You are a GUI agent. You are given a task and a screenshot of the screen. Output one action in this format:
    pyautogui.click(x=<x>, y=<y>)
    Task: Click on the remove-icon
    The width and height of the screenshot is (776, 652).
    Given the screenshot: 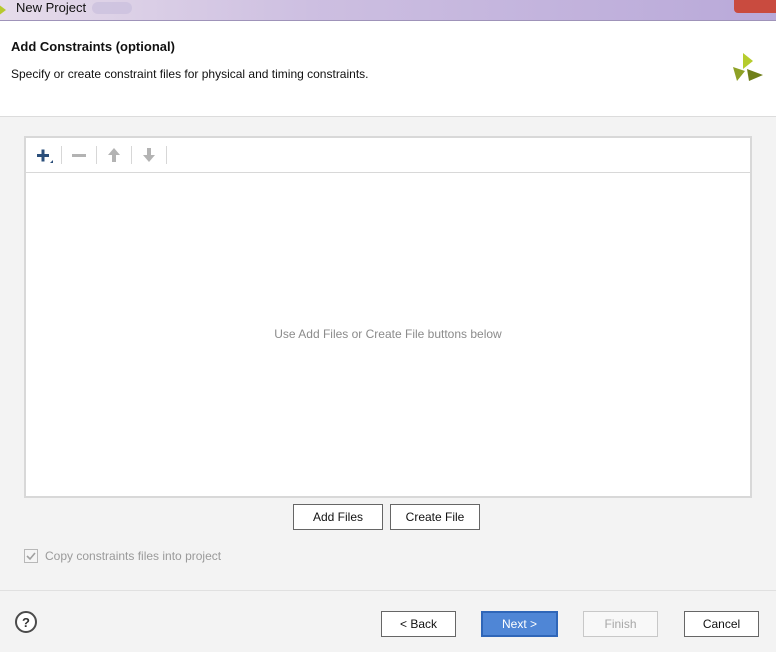 What is the action you would take?
    pyautogui.click(x=79, y=155)
    